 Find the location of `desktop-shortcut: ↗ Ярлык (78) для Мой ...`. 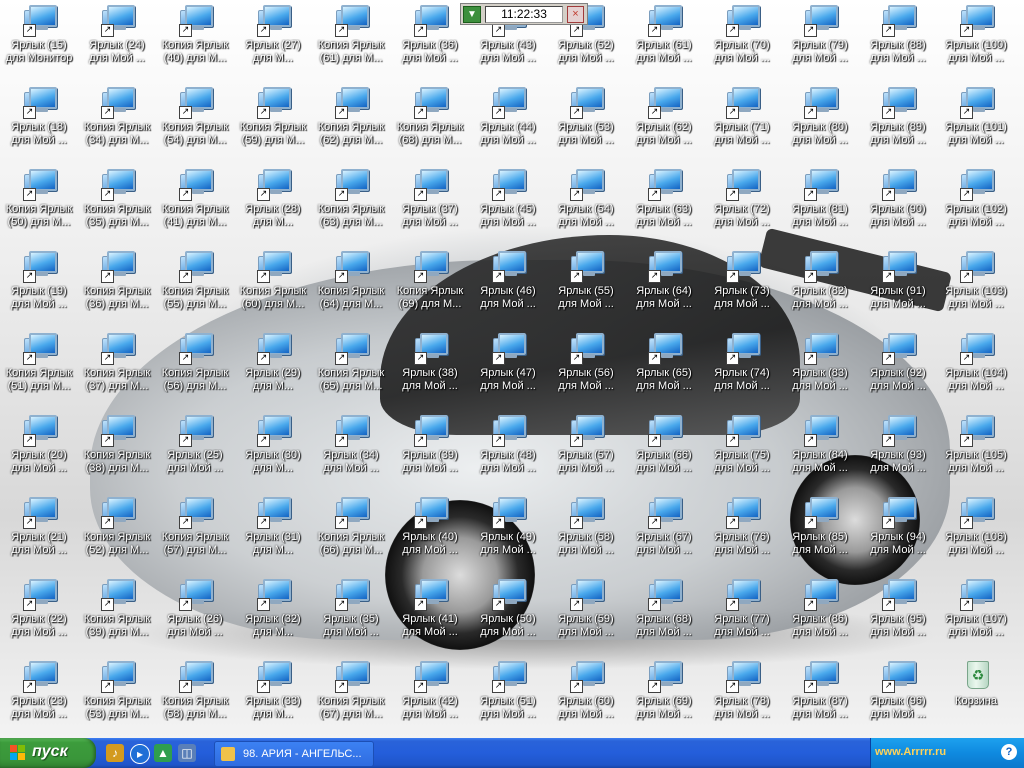

desktop-shortcut: ↗ Ярлык (78) для Мой ... is located at coordinates (742, 698).